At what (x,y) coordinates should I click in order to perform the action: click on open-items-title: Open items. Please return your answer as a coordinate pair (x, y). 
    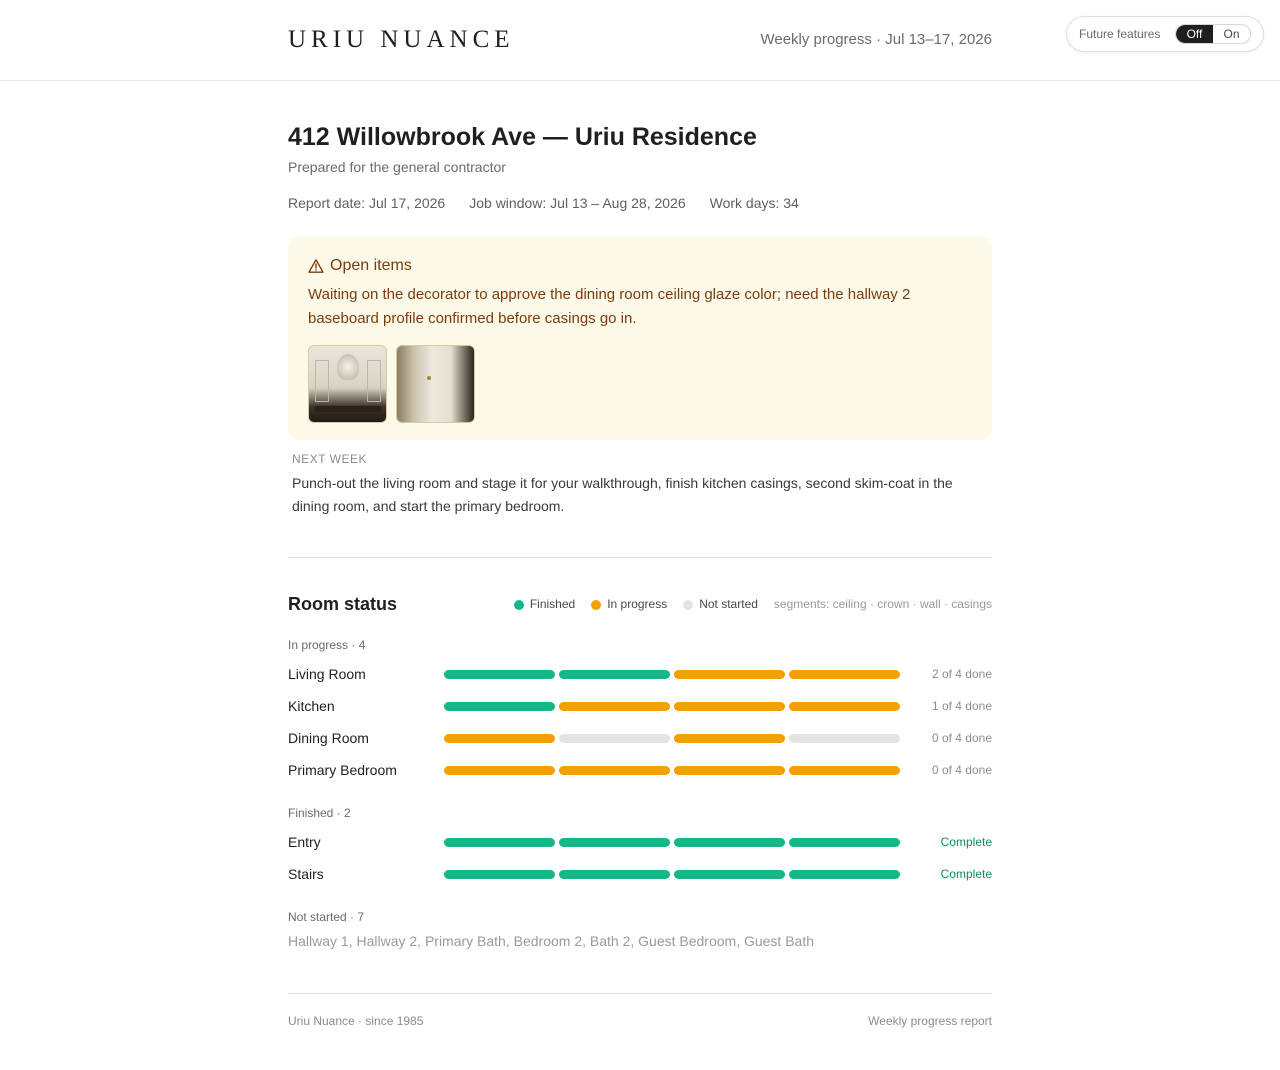
    Looking at the image, I should click on (371, 265).